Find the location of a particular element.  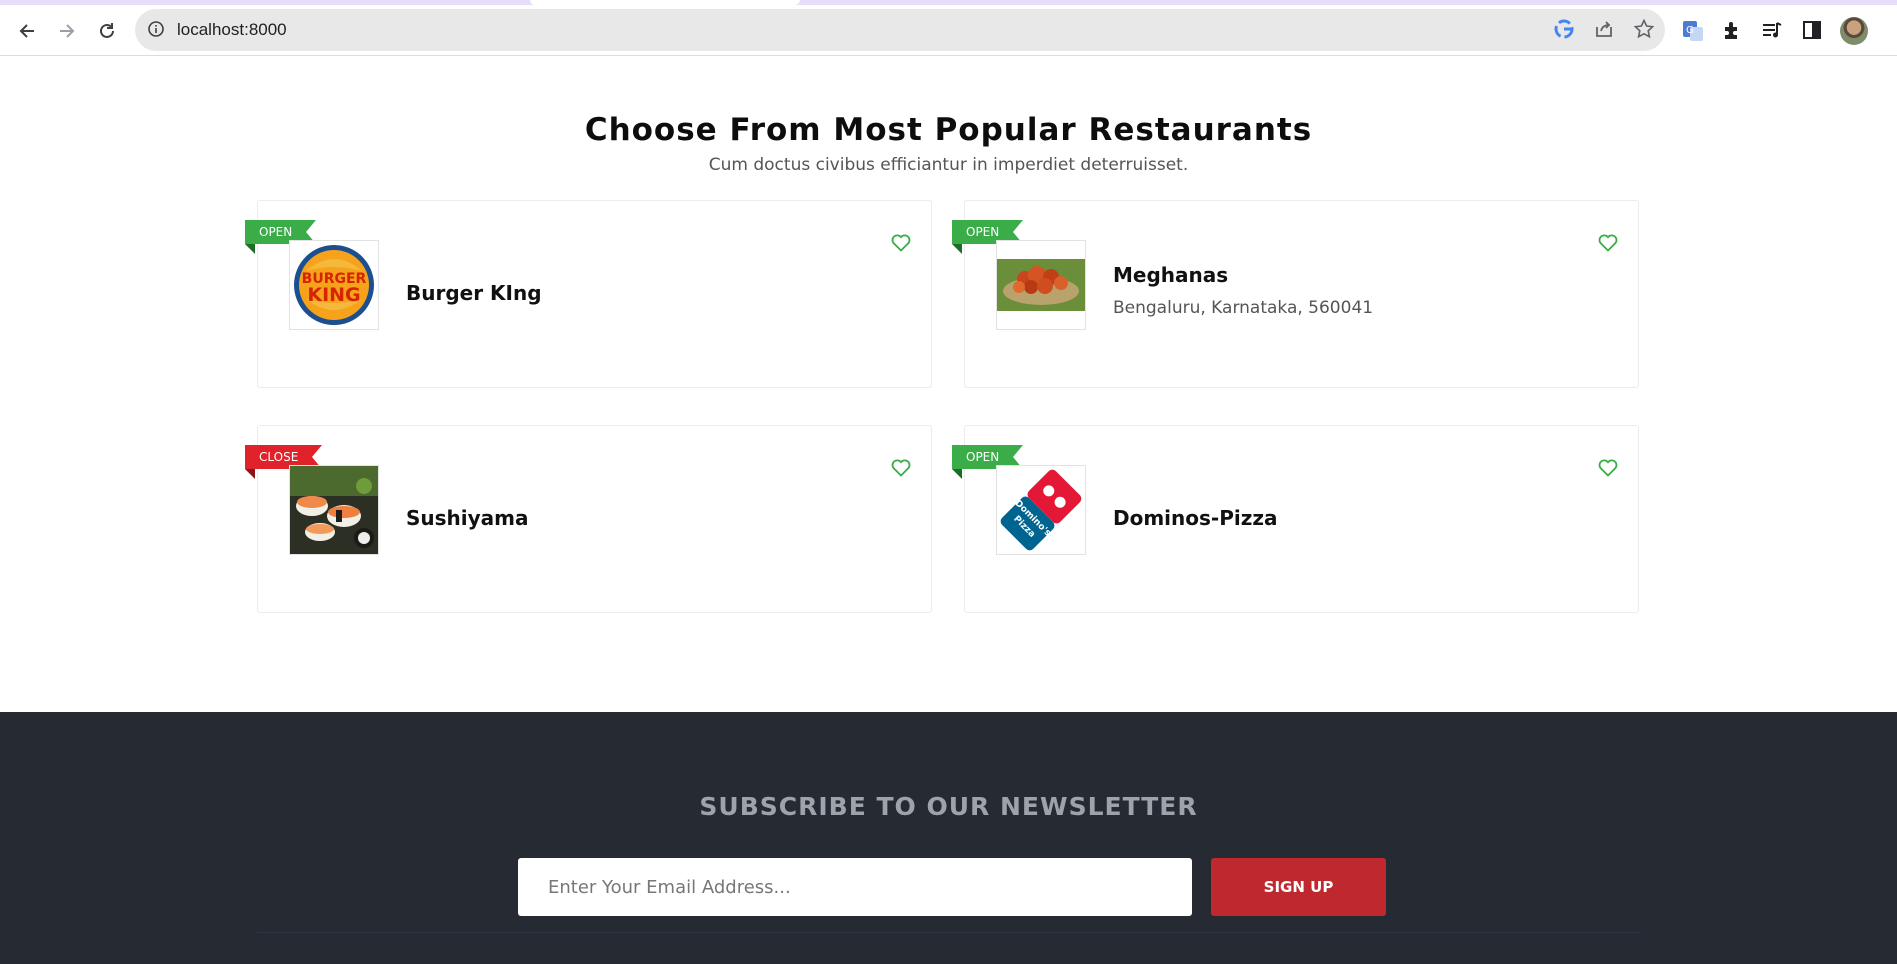

restaurant-name: Dominos-Pizza is located at coordinates (1195, 518).